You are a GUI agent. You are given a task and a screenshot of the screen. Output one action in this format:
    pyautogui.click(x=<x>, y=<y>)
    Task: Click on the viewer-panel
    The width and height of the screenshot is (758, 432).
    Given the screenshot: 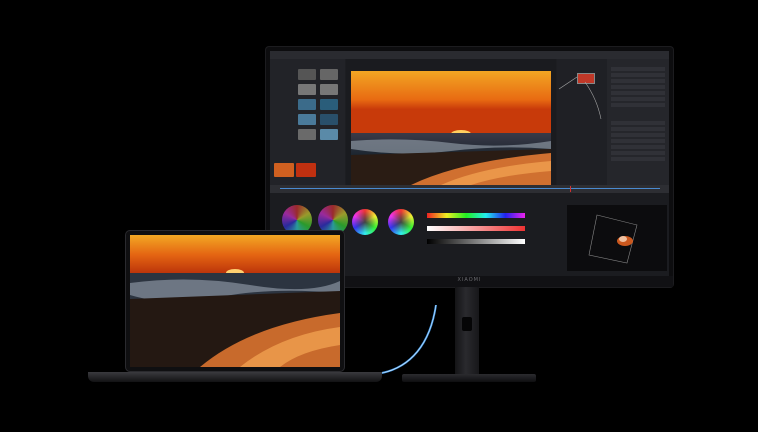 What is the action you would take?
    pyautogui.click(x=451, y=122)
    